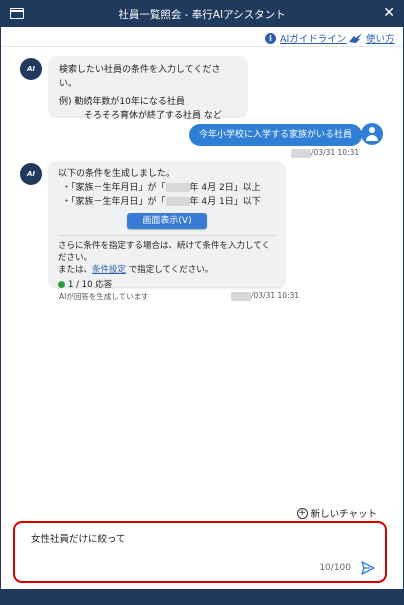  Describe the element at coordinates (270, 38) in the screenshot. I see `info-icon: i` at that location.